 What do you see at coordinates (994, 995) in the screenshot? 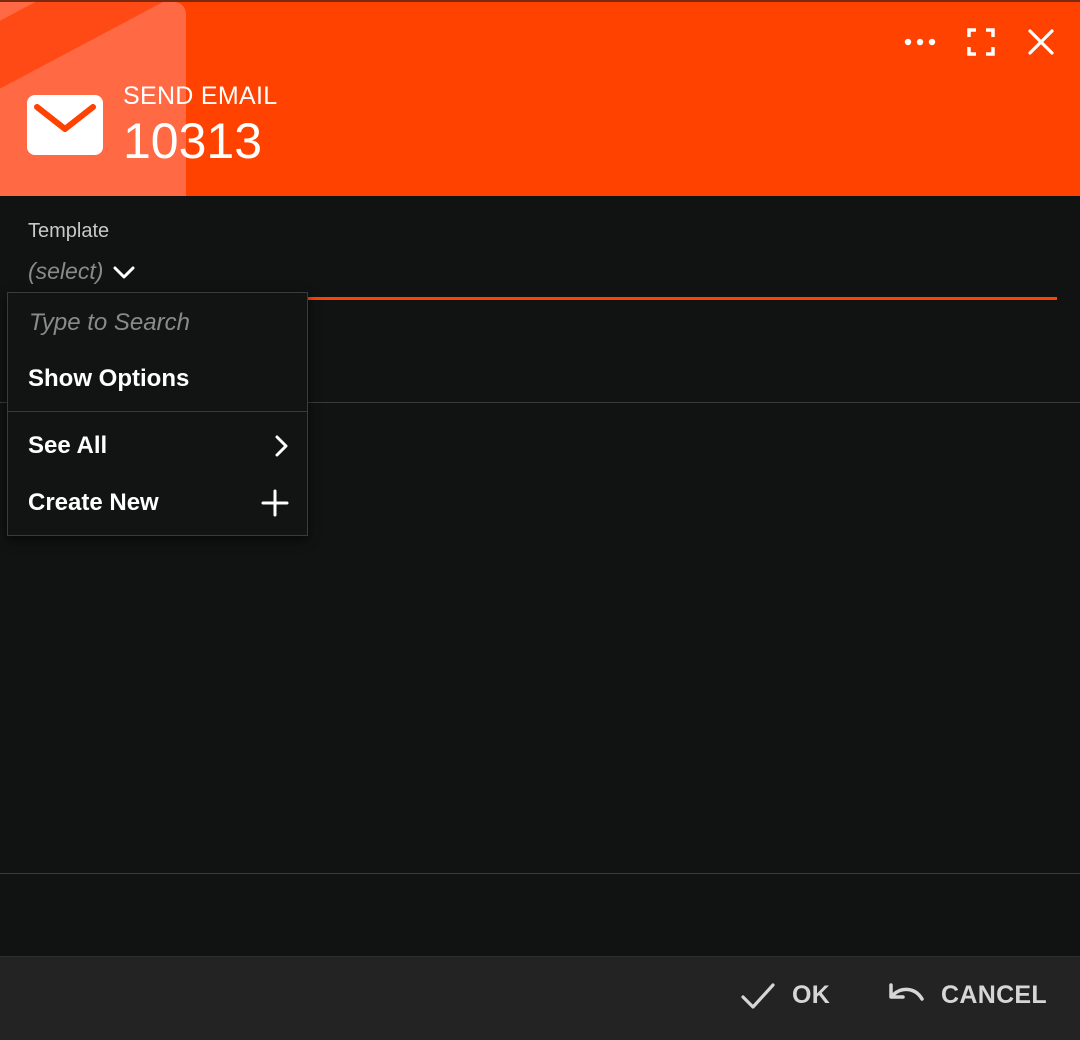
I see `cancel-label: CANCEL` at bounding box center [994, 995].